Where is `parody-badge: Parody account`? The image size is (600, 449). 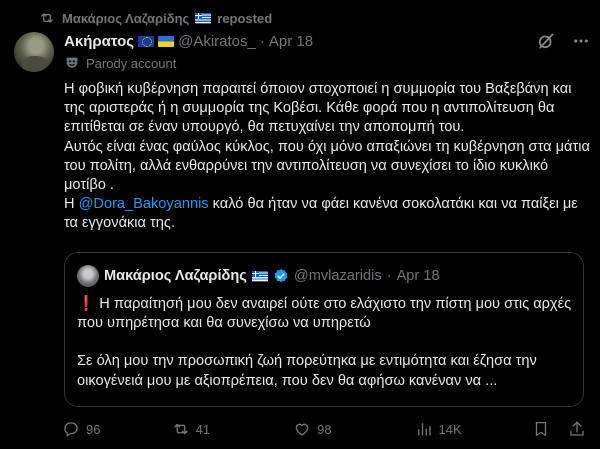
parody-badge: Parody account is located at coordinates (120, 63).